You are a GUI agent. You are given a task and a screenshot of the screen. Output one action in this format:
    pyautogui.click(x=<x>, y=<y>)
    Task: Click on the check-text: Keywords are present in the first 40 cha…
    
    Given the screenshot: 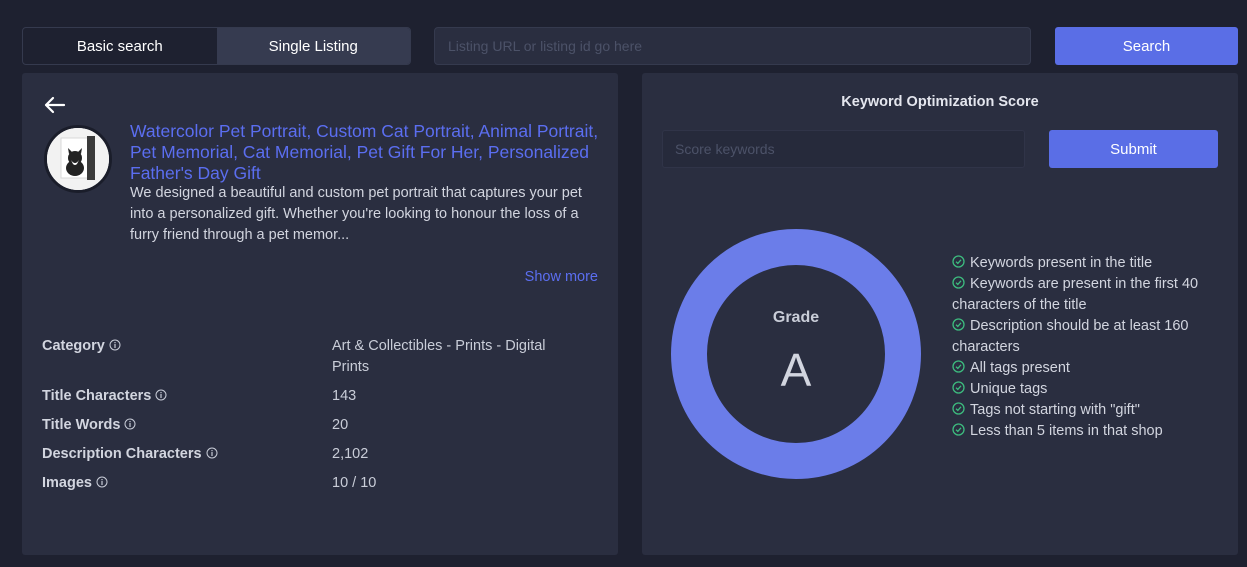 What is the action you would take?
    pyautogui.click(x=1075, y=294)
    